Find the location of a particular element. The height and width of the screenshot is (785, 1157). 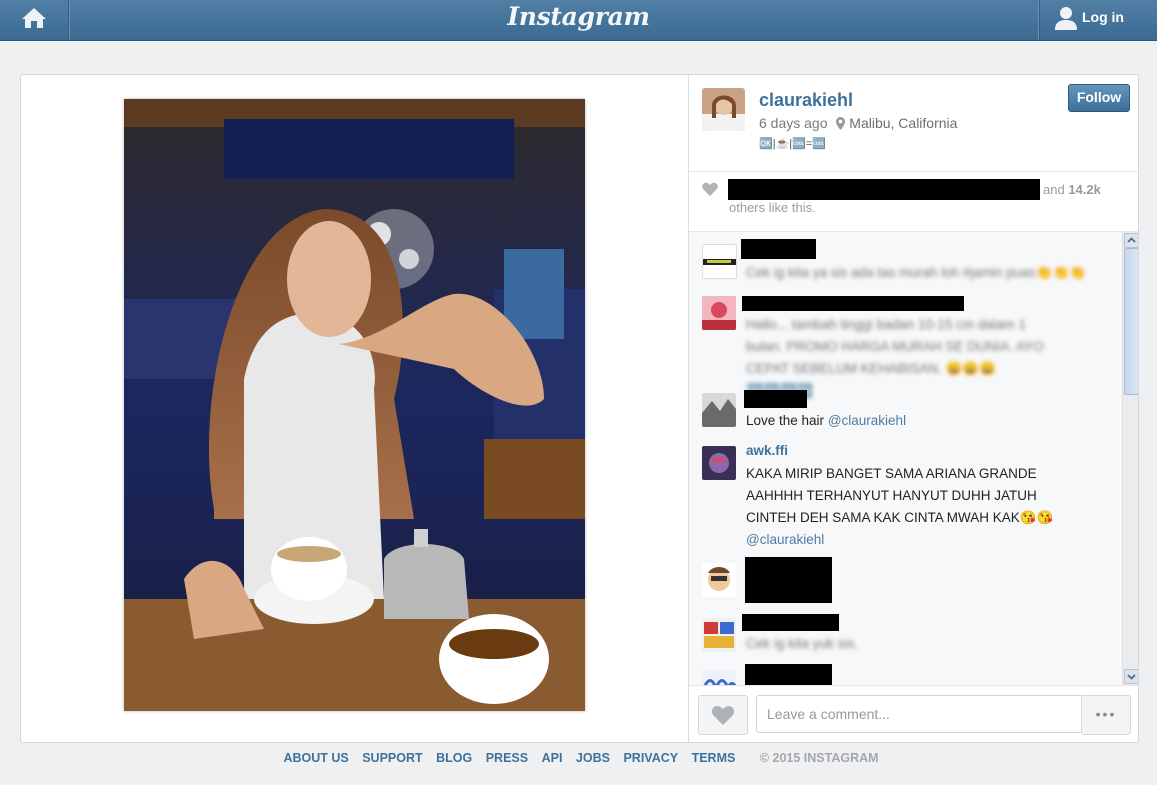

likes-count-text: and 14.2k is located at coordinates (1072, 189).